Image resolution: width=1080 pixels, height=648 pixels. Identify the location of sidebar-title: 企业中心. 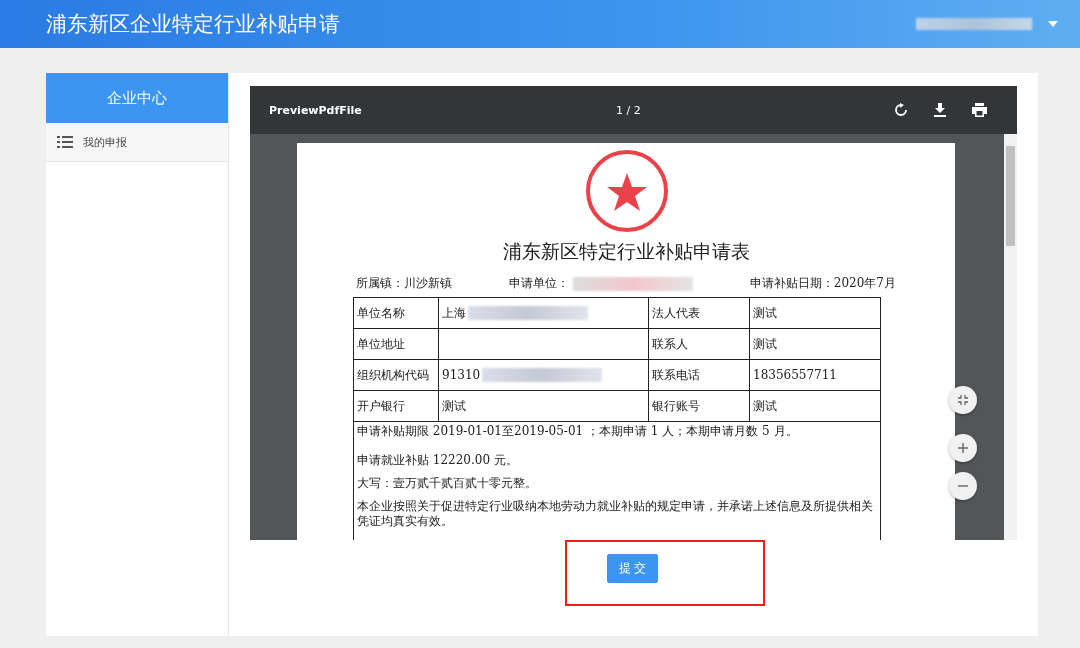
(137, 98).